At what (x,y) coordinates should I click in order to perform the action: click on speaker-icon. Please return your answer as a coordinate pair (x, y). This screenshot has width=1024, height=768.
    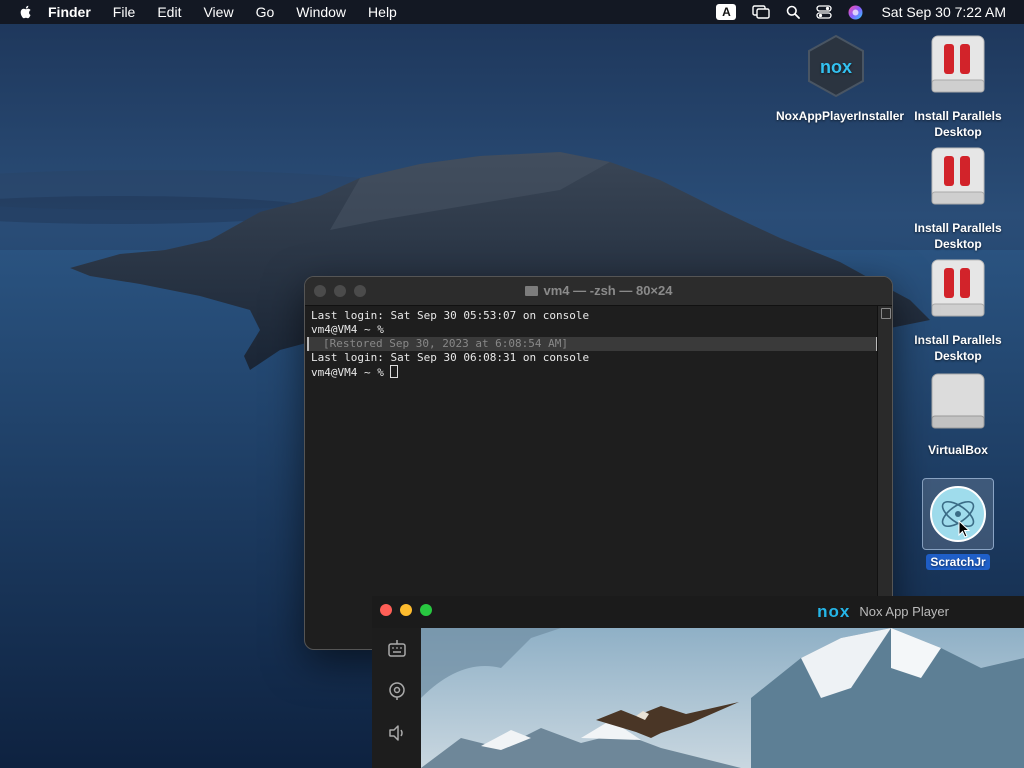
    Looking at the image, I should click on (395, 733).